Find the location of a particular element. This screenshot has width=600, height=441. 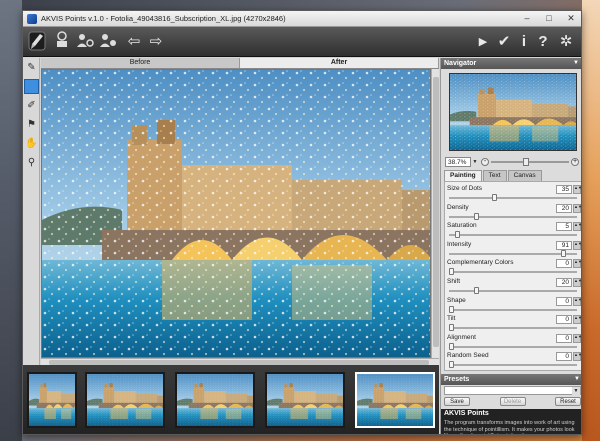

zoom-icon: ⚲ is located at coordinates (31, 162).